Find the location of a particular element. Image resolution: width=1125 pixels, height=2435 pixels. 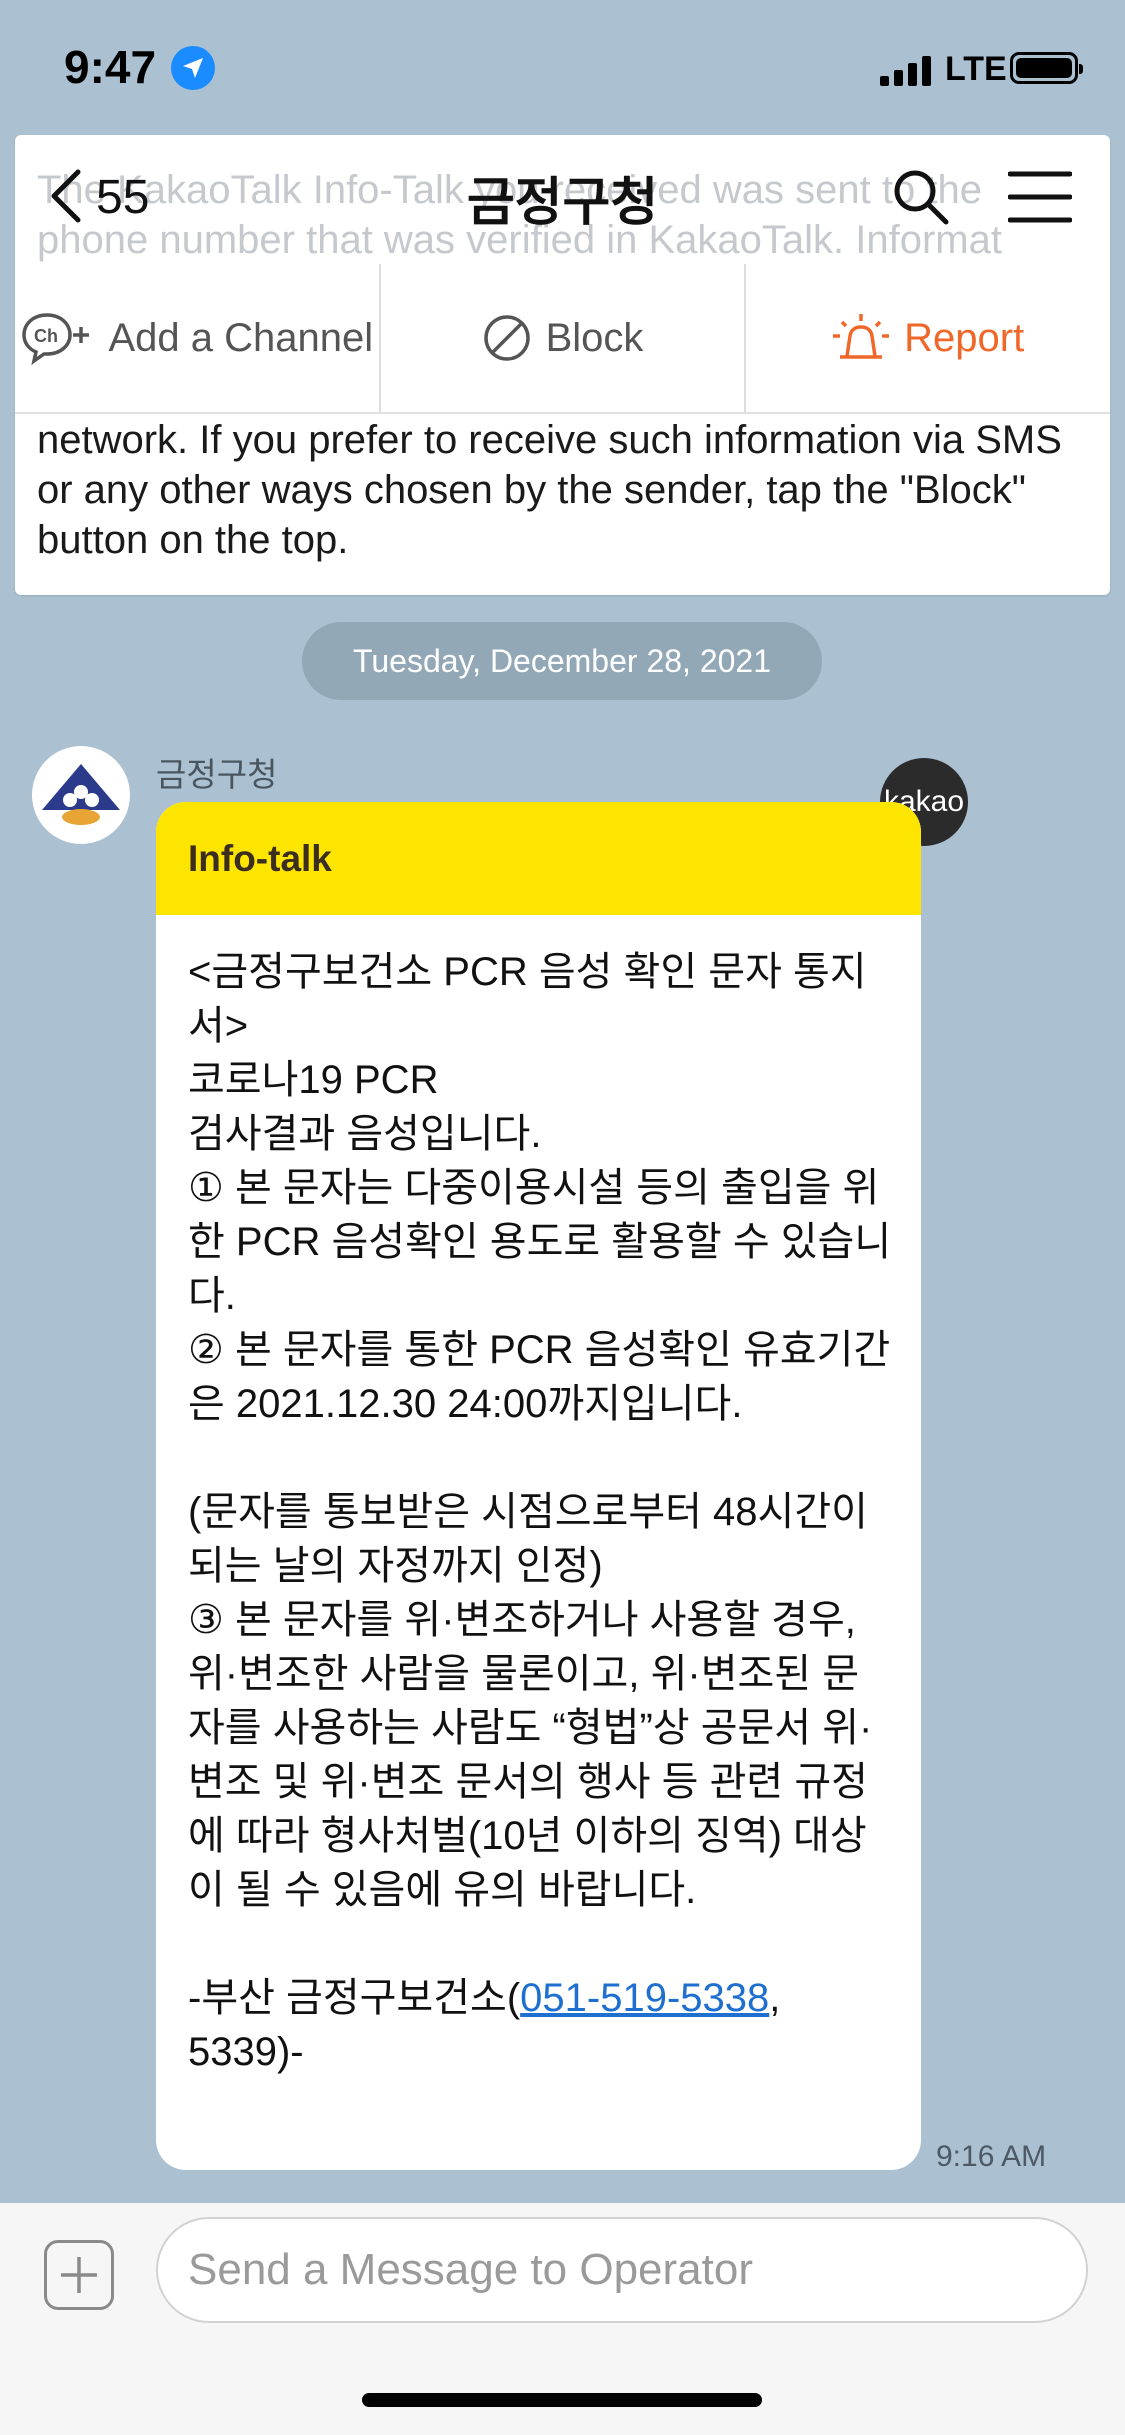

report-button: Report is located at coordinates (927, 338).